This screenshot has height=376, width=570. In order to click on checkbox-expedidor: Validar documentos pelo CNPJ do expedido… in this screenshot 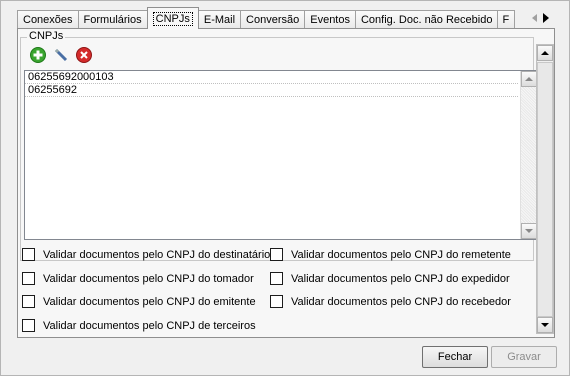, I will do `click(390, 278)`.